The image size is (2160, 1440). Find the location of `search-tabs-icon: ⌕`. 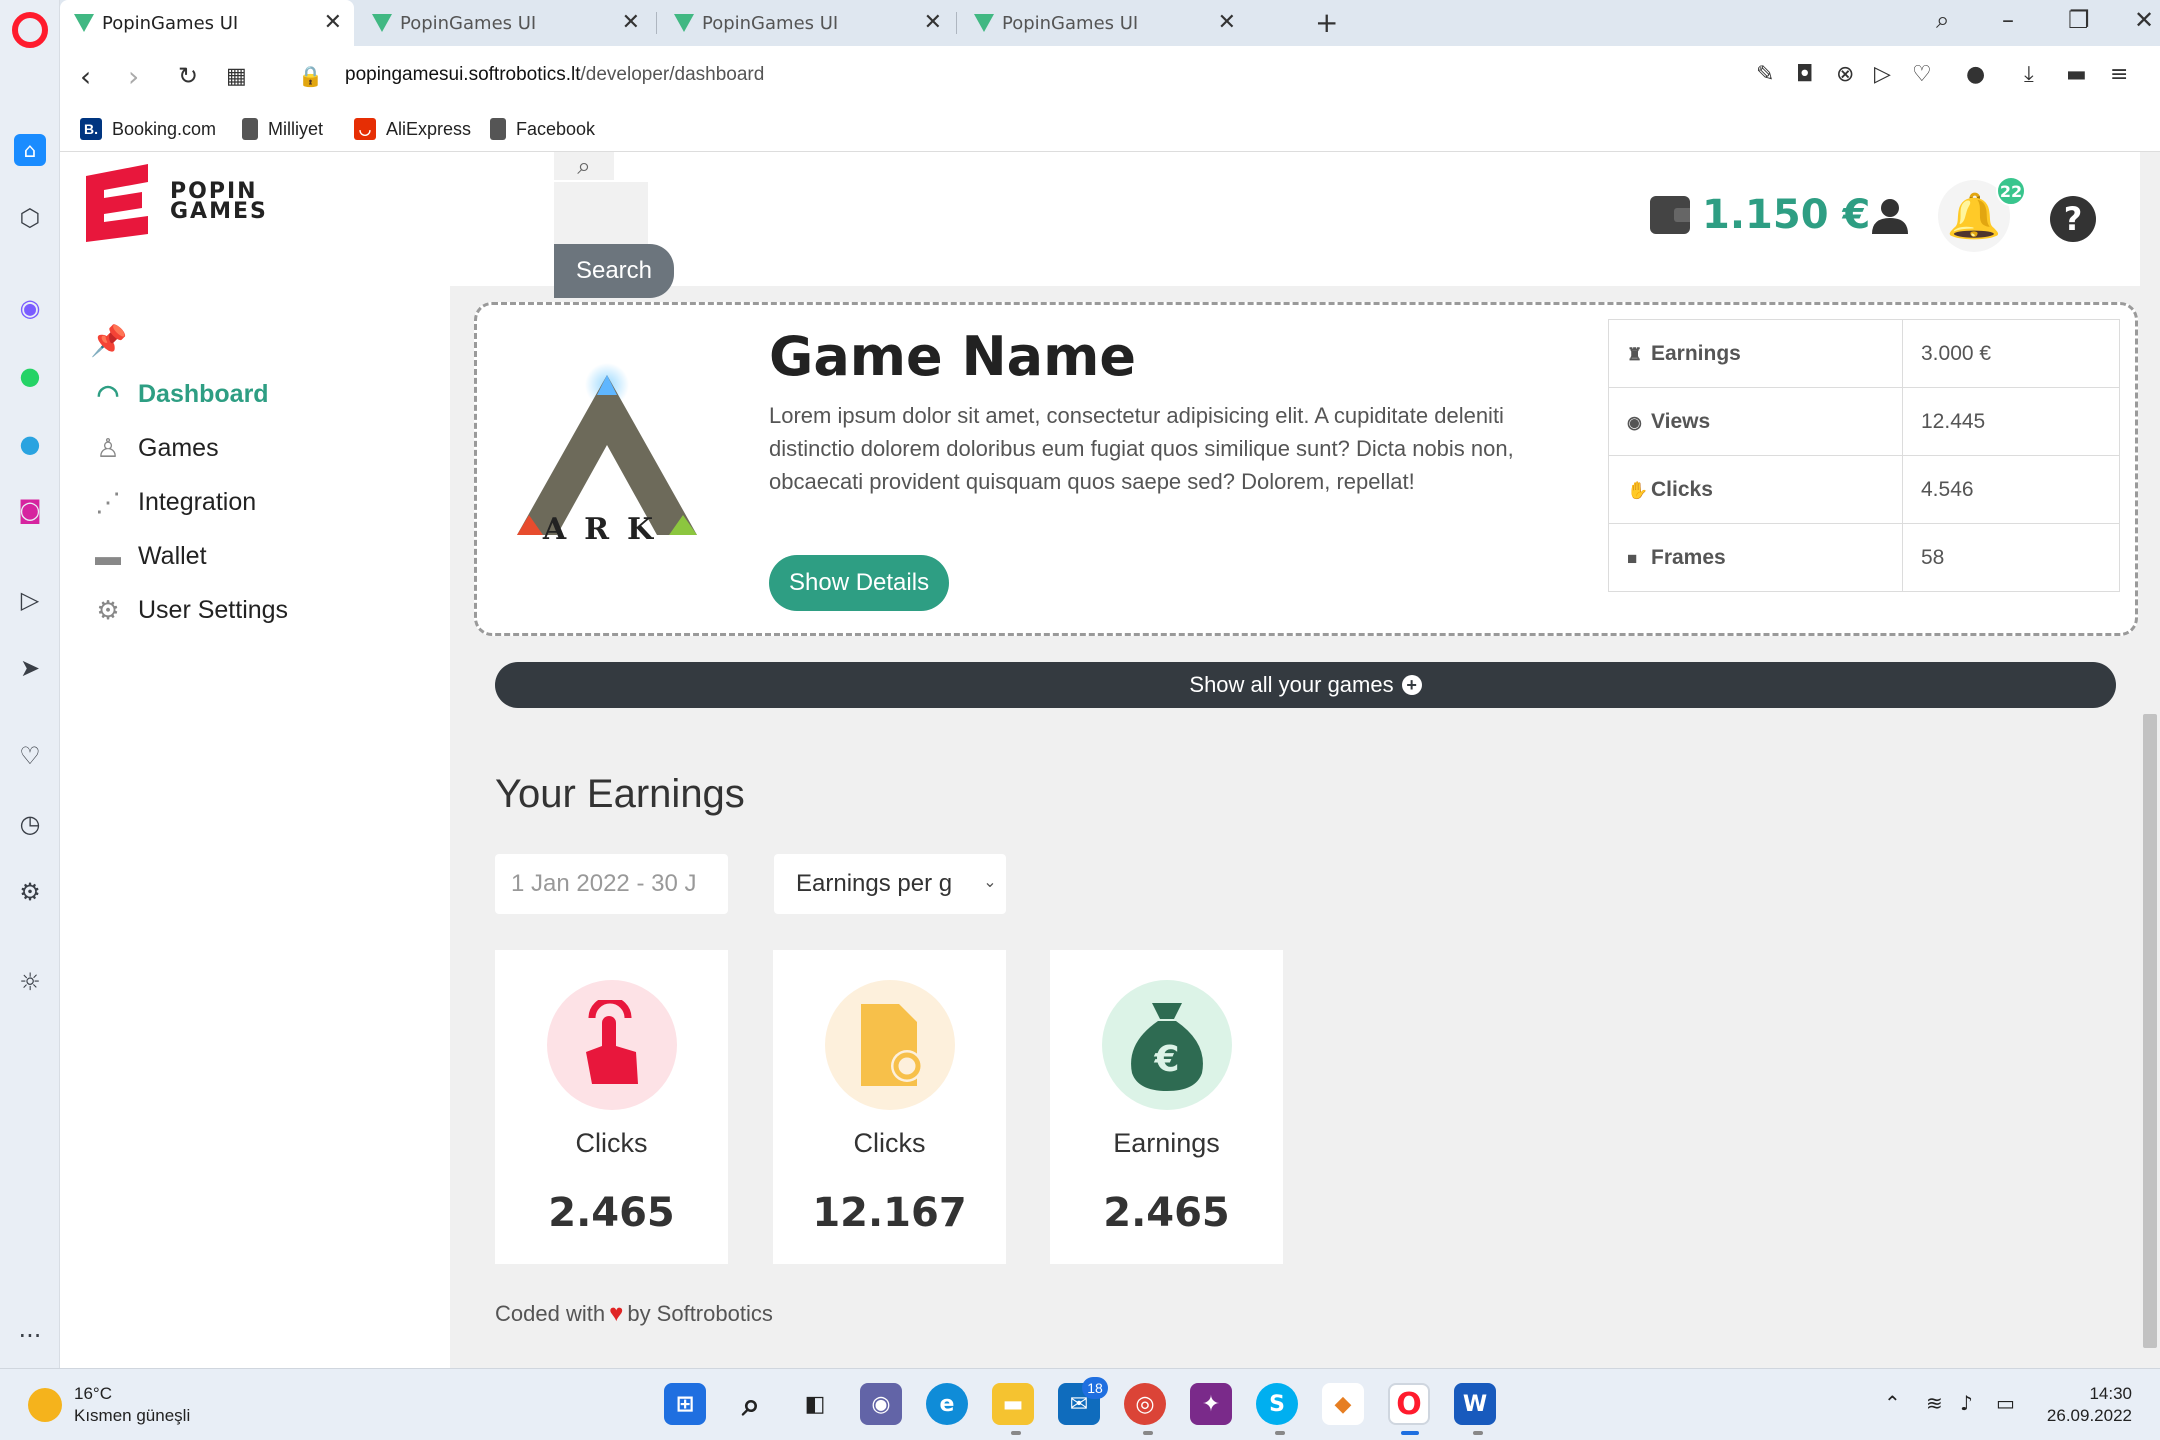

search-tabs-icon: ⌕ is located at coordinates (1942, 20).